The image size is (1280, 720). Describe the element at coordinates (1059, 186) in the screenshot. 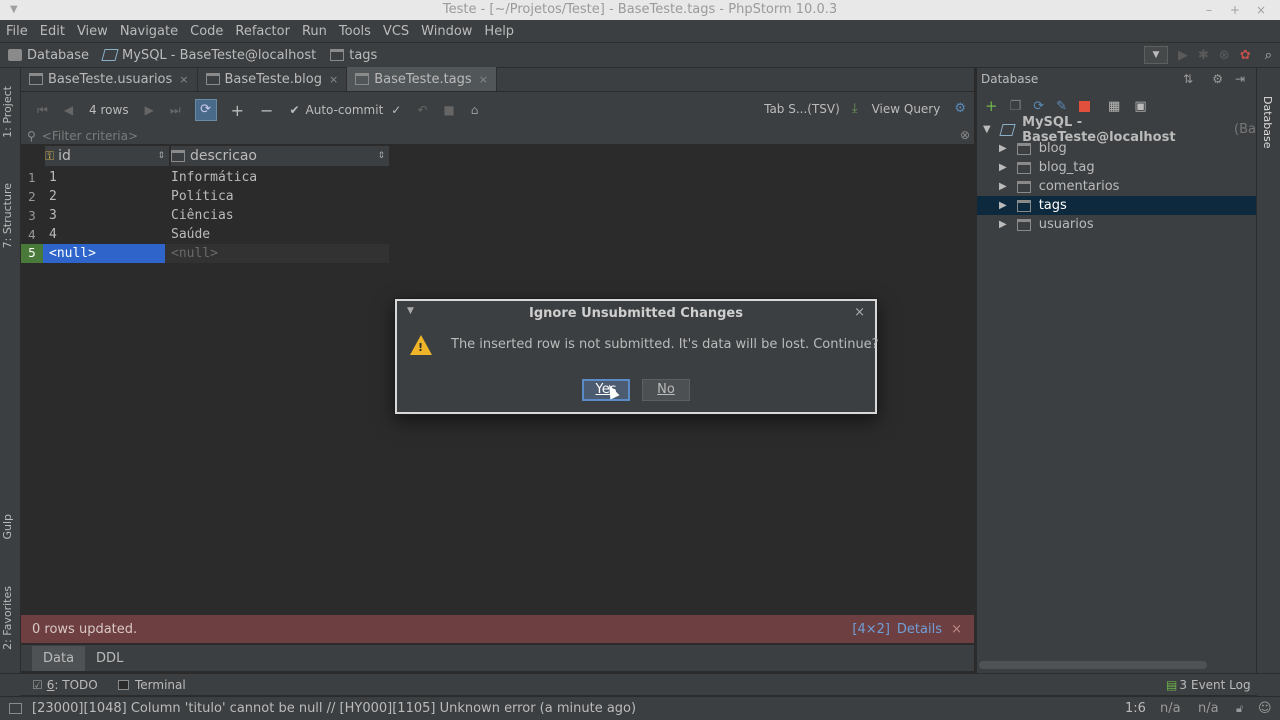

I see `tree-table-comentarios: ▶ comentarios` at that location.